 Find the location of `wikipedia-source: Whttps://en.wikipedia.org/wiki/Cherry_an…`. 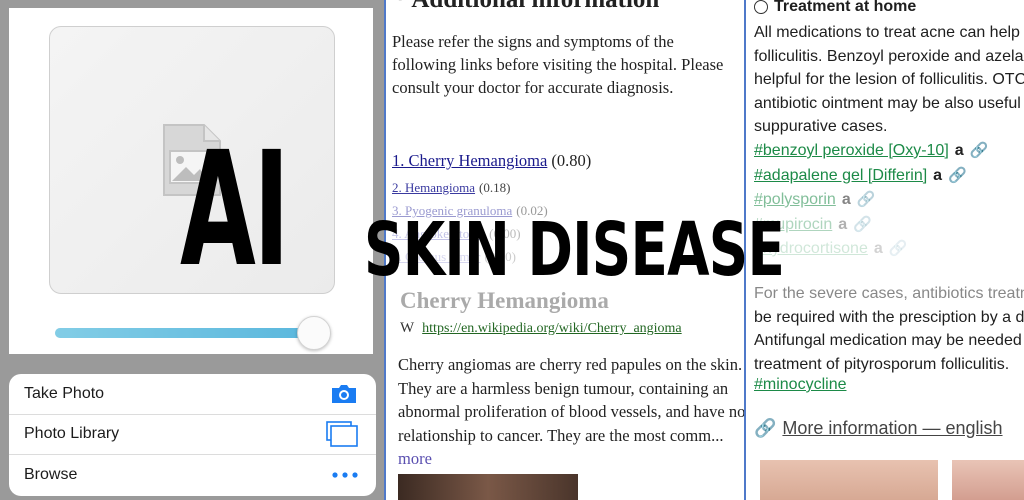

wikipedia-source: Whttps://en.wikipedia.org/wiki/Cherry_an… is located at coordinates (541, 328).